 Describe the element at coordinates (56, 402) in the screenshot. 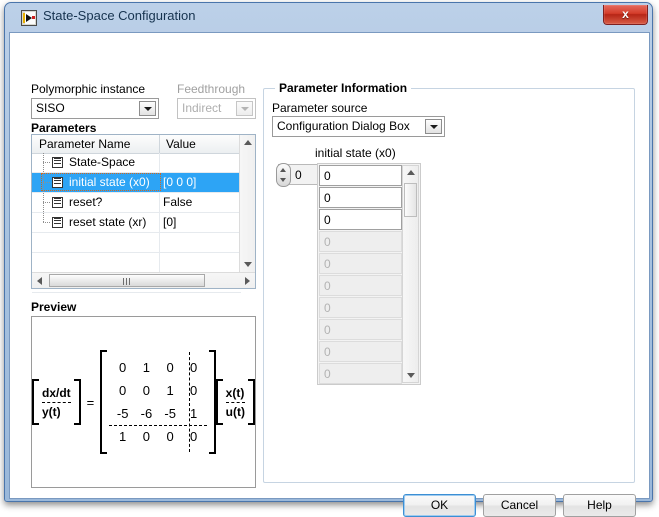

I see `lhs-vector: dx/dt y(t)` at that location.